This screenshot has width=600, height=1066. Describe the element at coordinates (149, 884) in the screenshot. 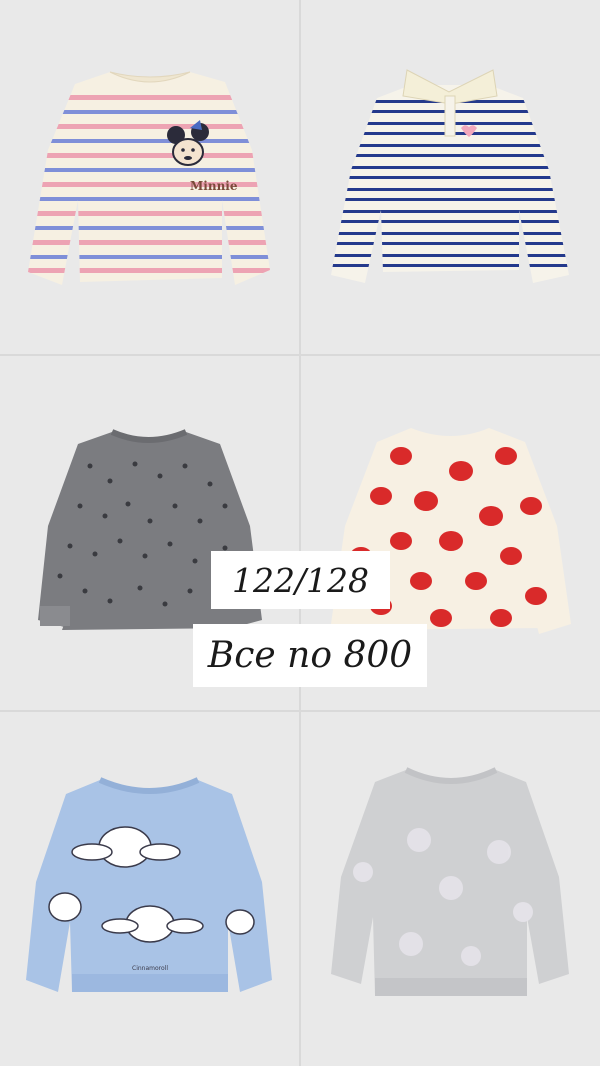

I see `blue-cinnamoroll-image: Cinnamoroll` at that location.